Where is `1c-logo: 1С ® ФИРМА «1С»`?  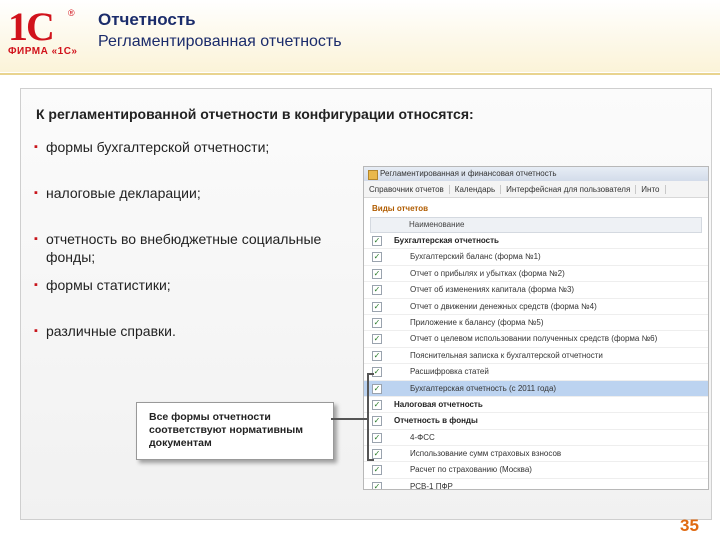
1c-logo: 1С ® ФИРМА «1С» is located at coordinates (46, 32).